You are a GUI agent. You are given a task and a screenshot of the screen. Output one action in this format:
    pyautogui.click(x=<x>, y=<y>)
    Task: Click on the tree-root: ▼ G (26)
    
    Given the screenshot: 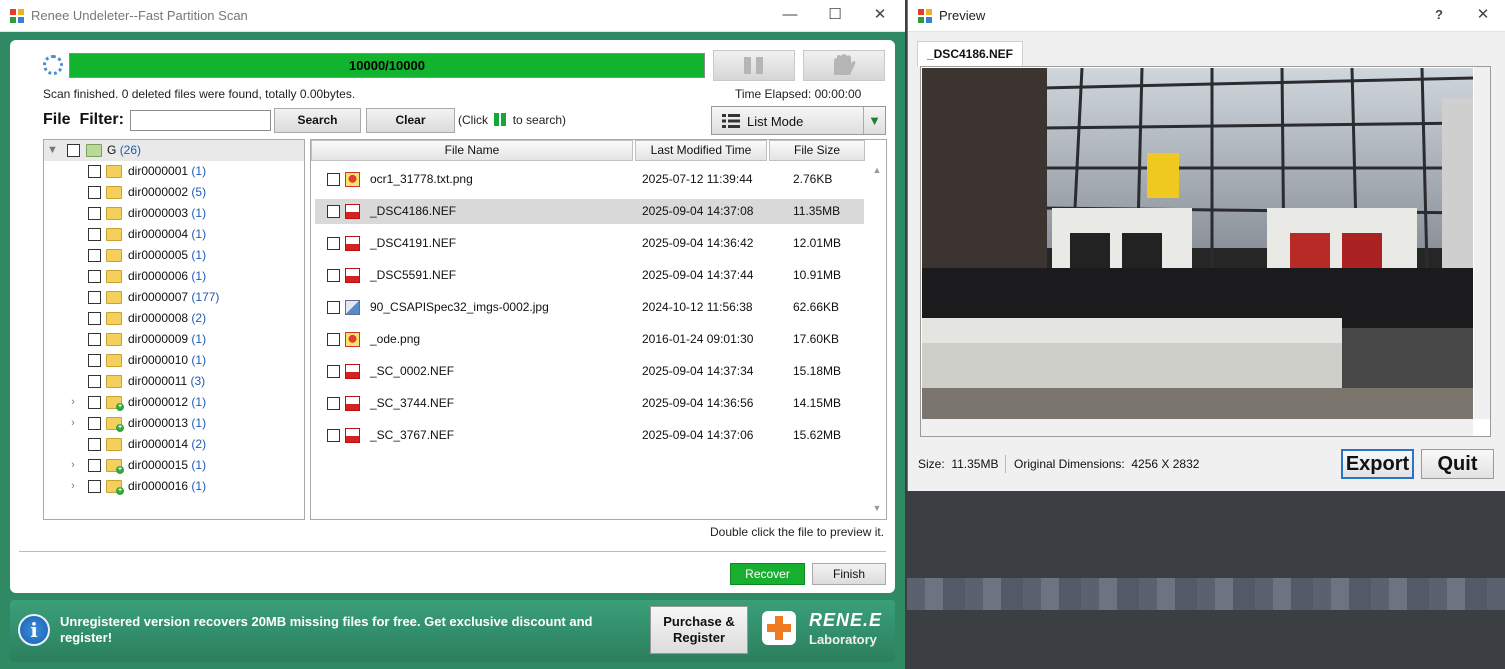 What is the action you would take?
    pyautogui.click(x=174, y=150)
    